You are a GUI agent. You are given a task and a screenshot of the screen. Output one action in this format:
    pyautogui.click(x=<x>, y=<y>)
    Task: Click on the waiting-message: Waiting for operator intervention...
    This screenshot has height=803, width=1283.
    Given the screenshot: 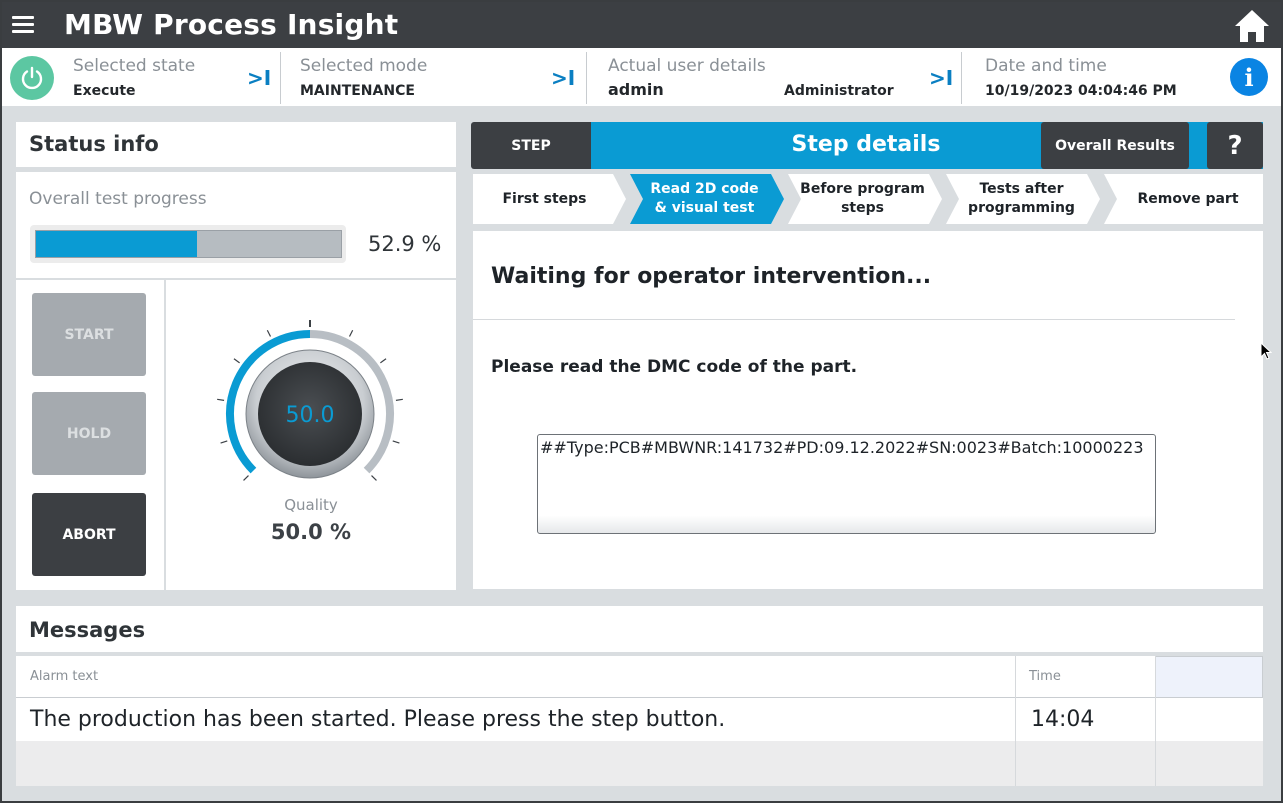 What is the action you would take?
    pyautogui.click(x=711, y=276)
    